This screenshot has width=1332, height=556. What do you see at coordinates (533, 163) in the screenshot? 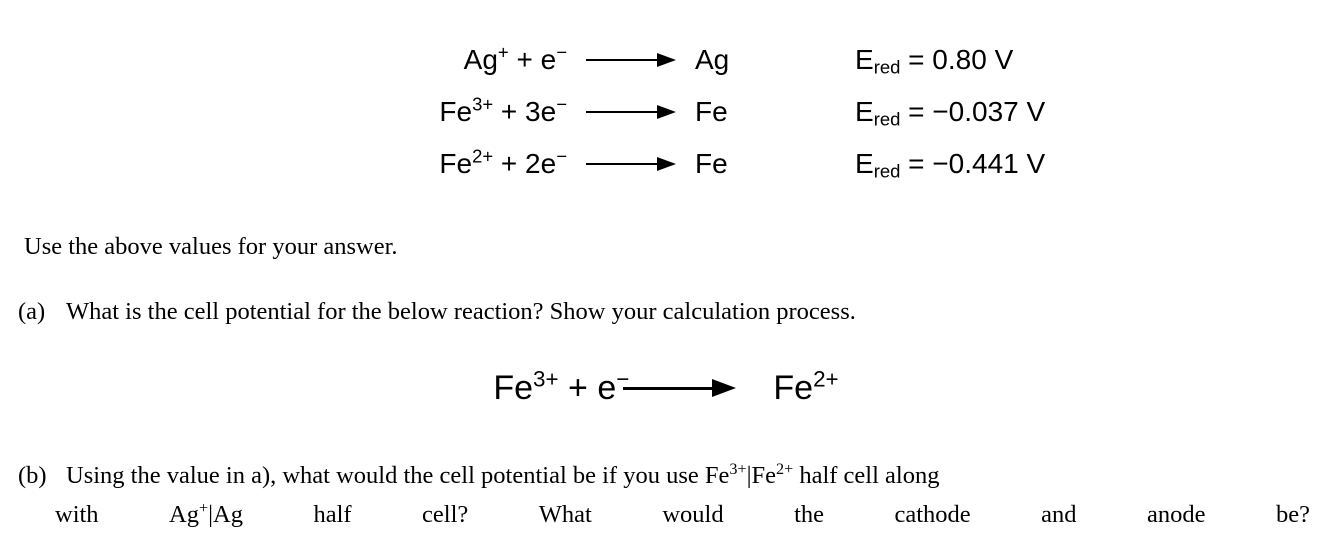
I see `electron-coefficient: 2` at bounding box center [533, 163].